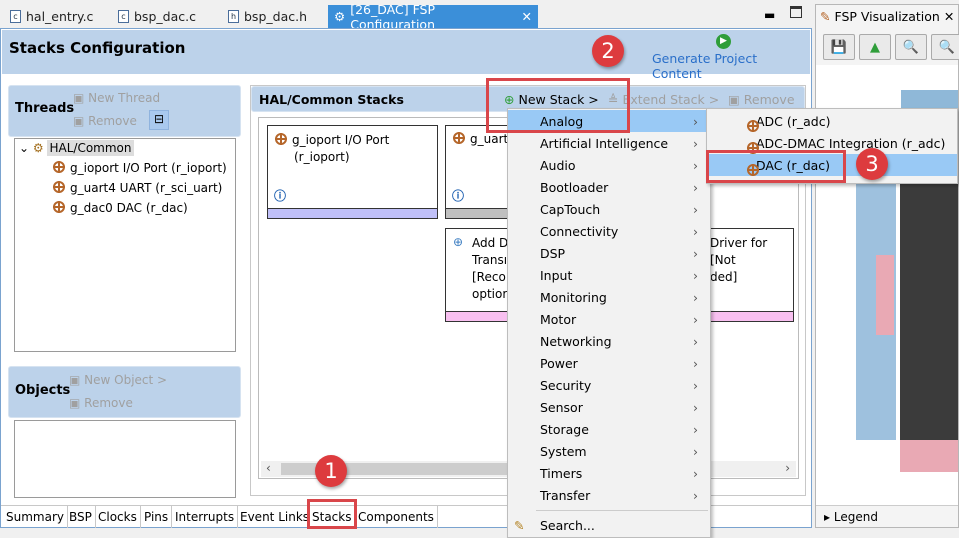 The image size is (959, 538). Describe the element at coordinates (341, 140) in the screenshot. I see `card-title: g_ioport I/O Port` at that location.